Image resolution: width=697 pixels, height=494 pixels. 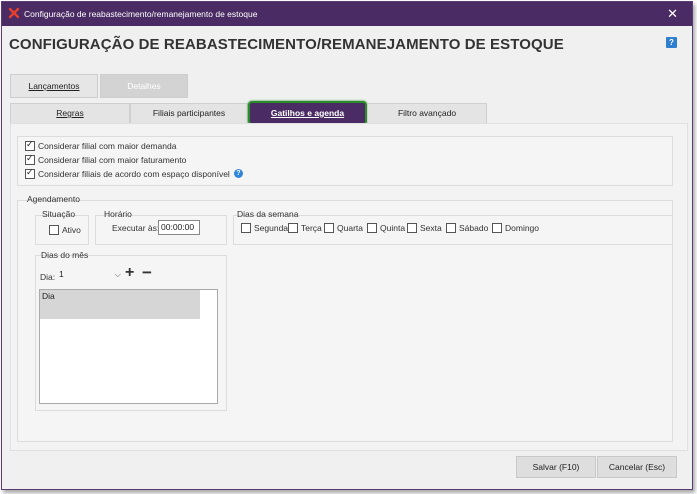 I want to click on option-maior-faturamento: Considerar filial com maior faturamento, so click(x=106, y=159).